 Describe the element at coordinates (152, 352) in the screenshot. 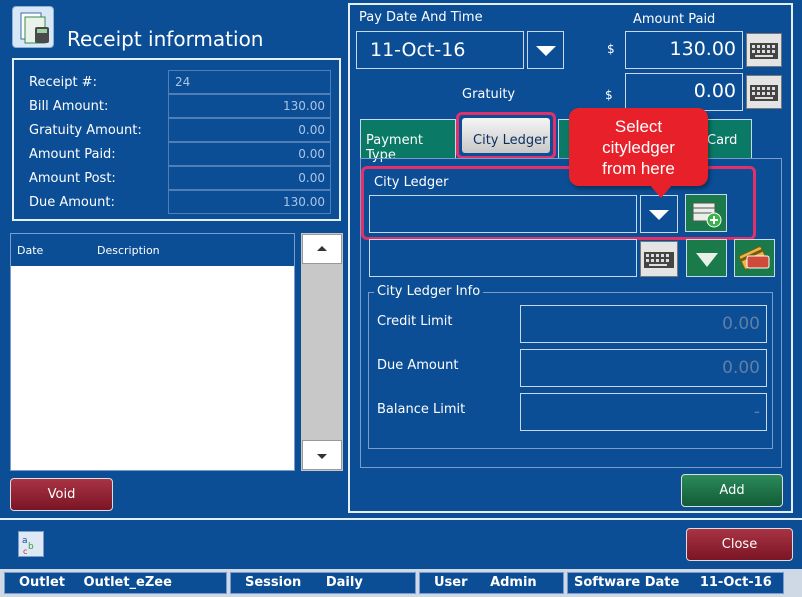

I see `transaction-list: Date Description` at that location.